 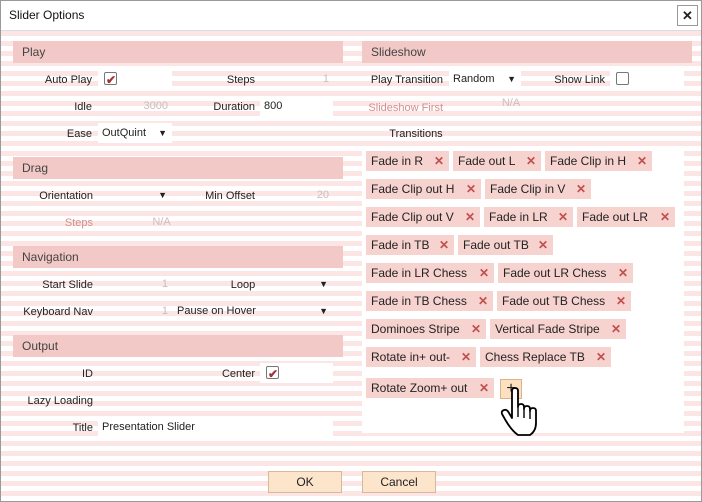 What do you see at coordinates (135, 400) in the screenshot?
I see `lazy-loading-input` at bounding box center [135, 400].